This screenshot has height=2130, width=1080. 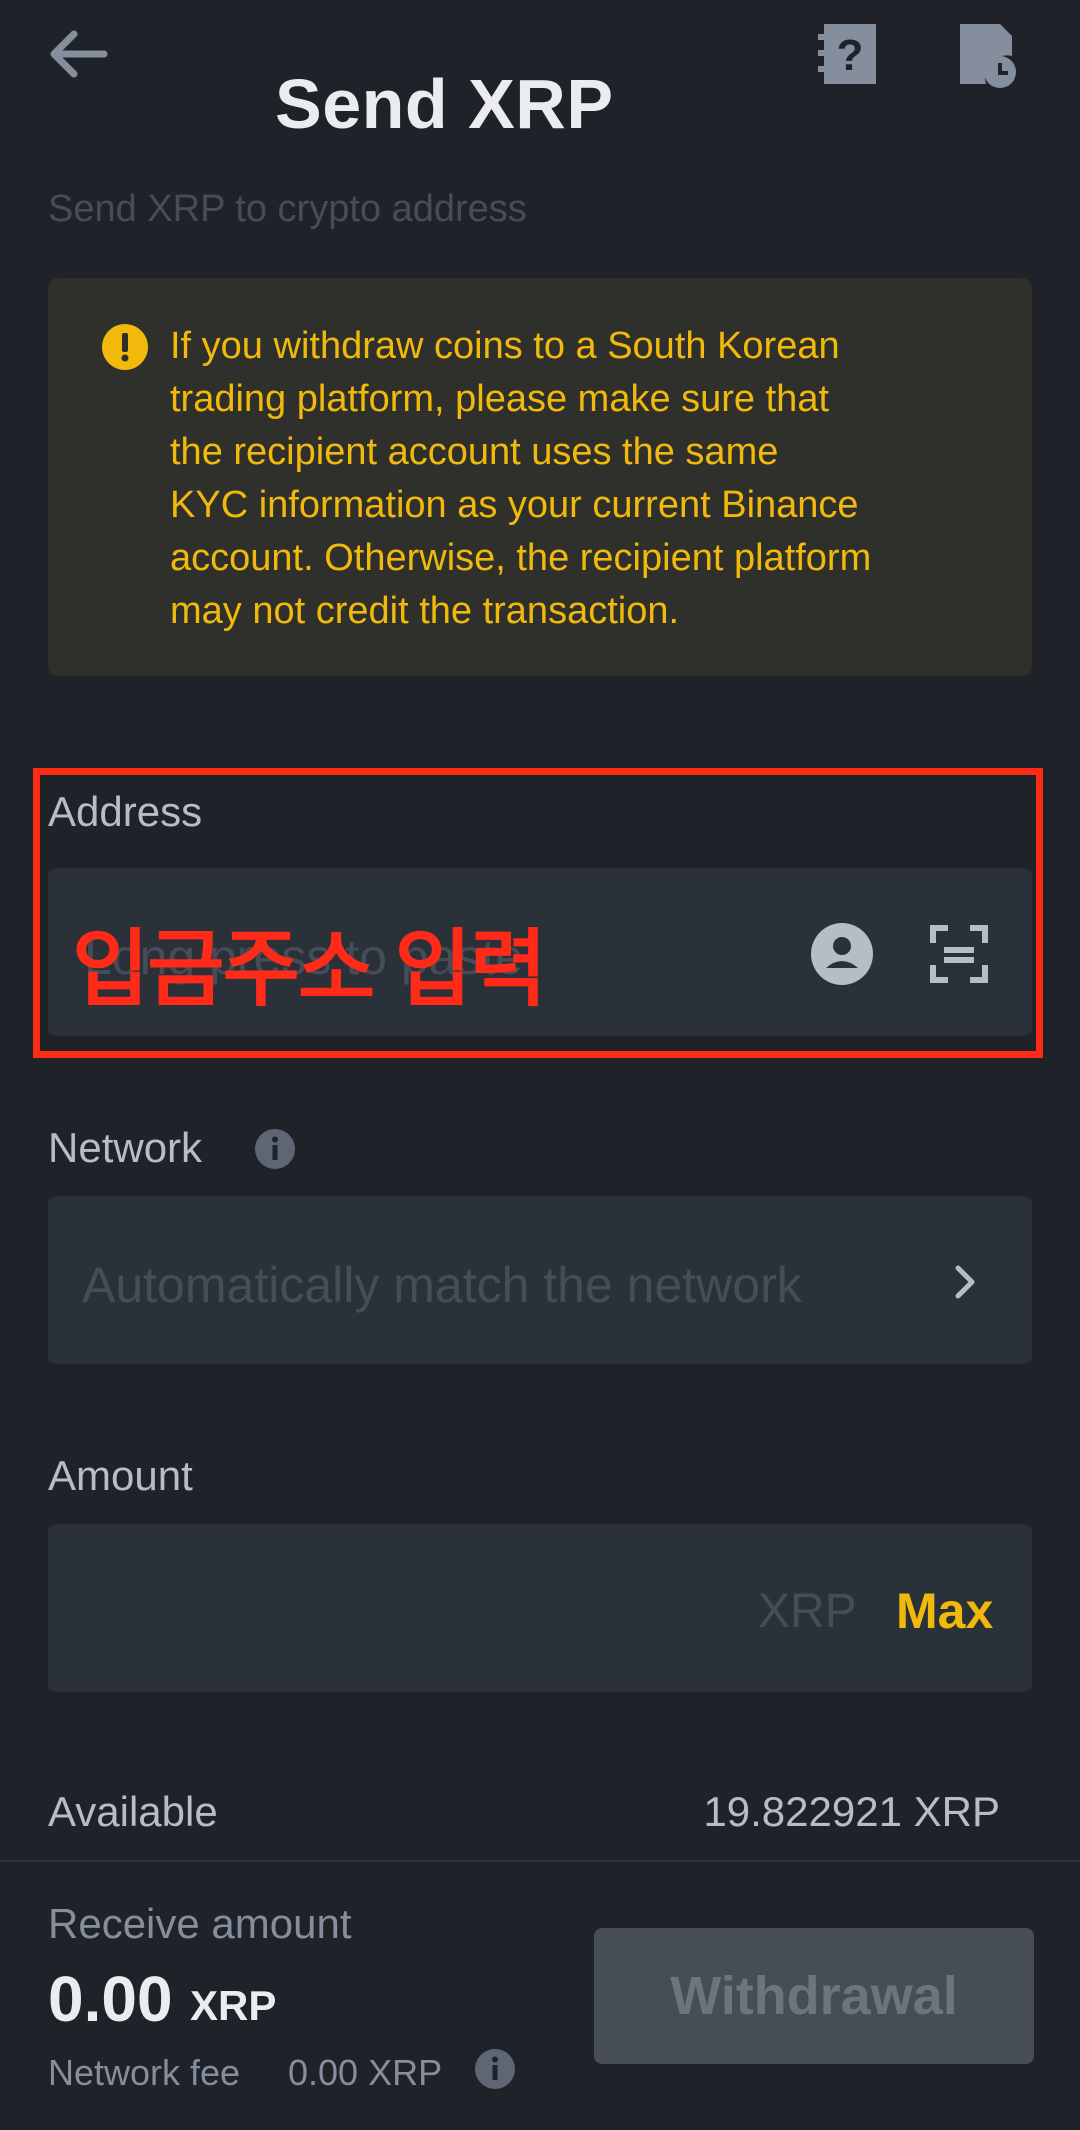 I want to click on page-subtitle: Send XRP to crypto address, so click(x=287, y=209).